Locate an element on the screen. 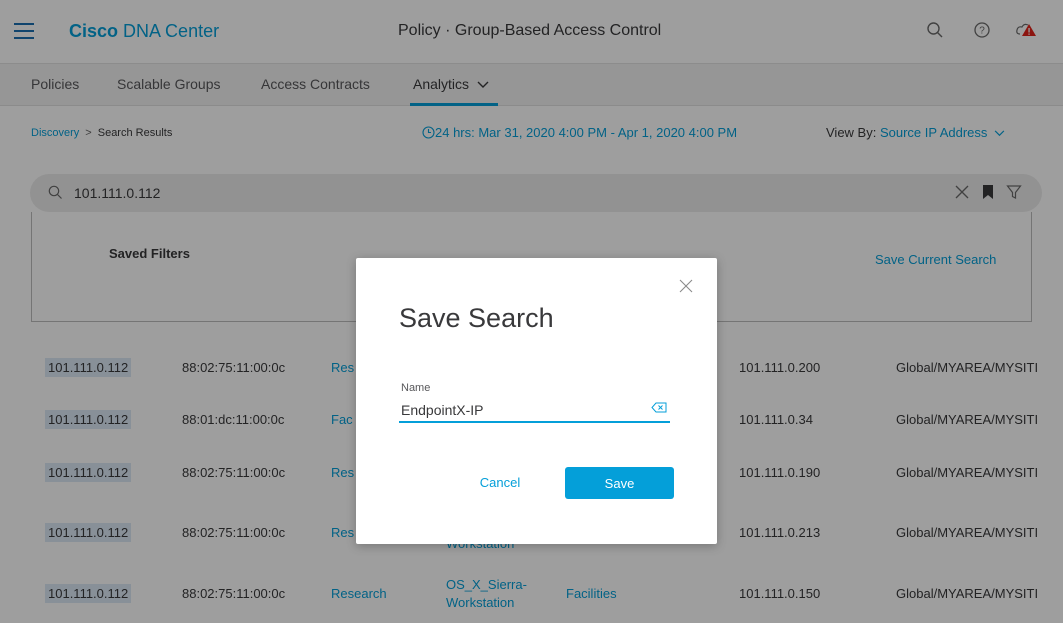 The image size is (1063, 623). close-icon is located at coordinates (686, 286).